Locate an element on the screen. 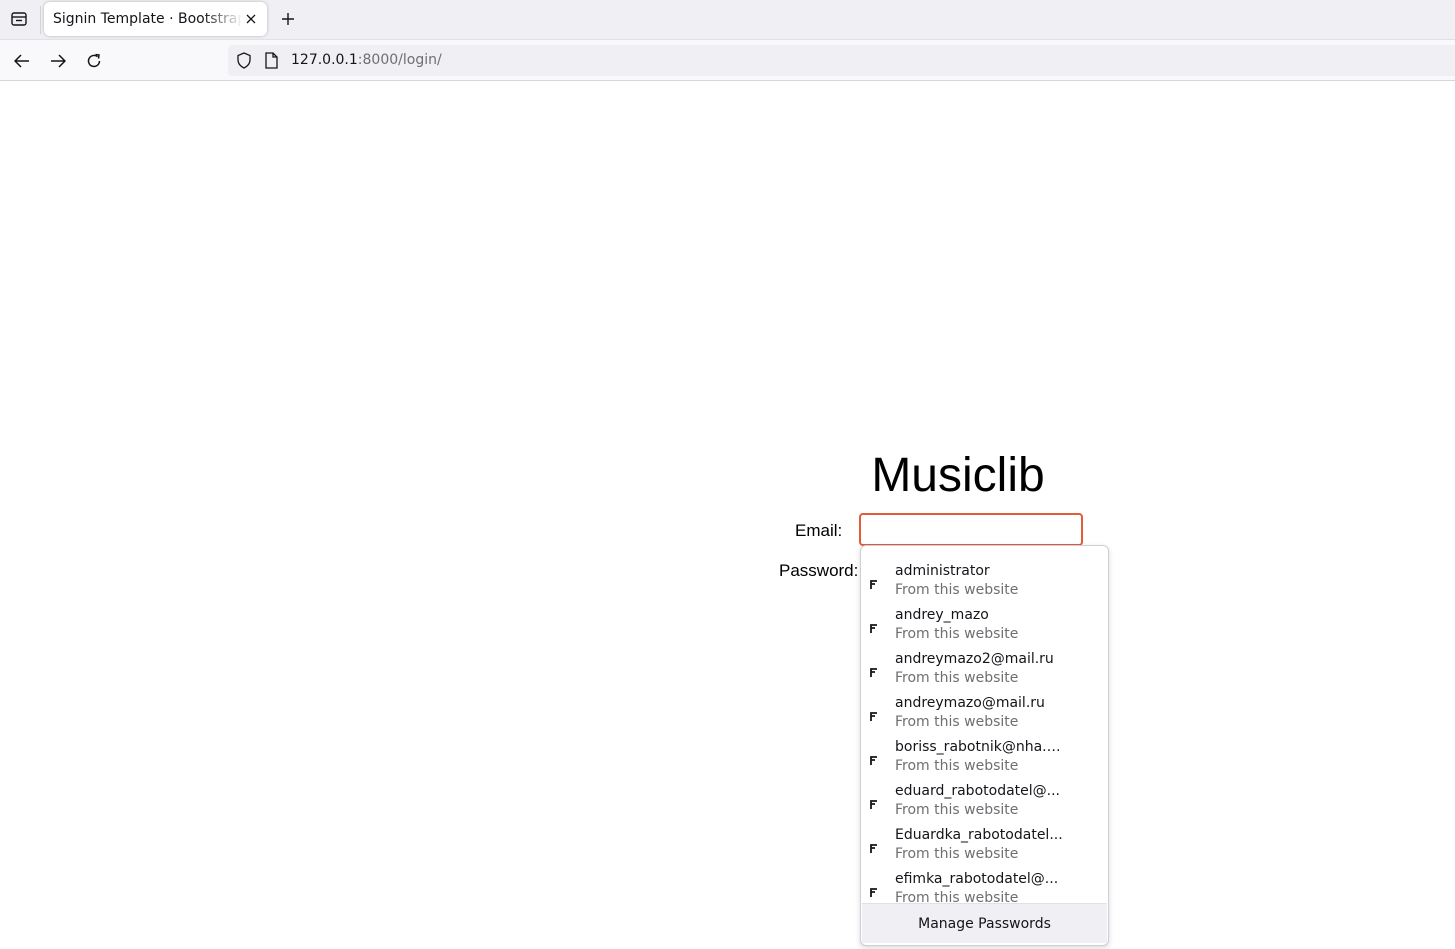 The width and height of the screenshot is (1455, 949). autocomplete-item: andrey_mazo From this website is located at coordinates (984, 621).